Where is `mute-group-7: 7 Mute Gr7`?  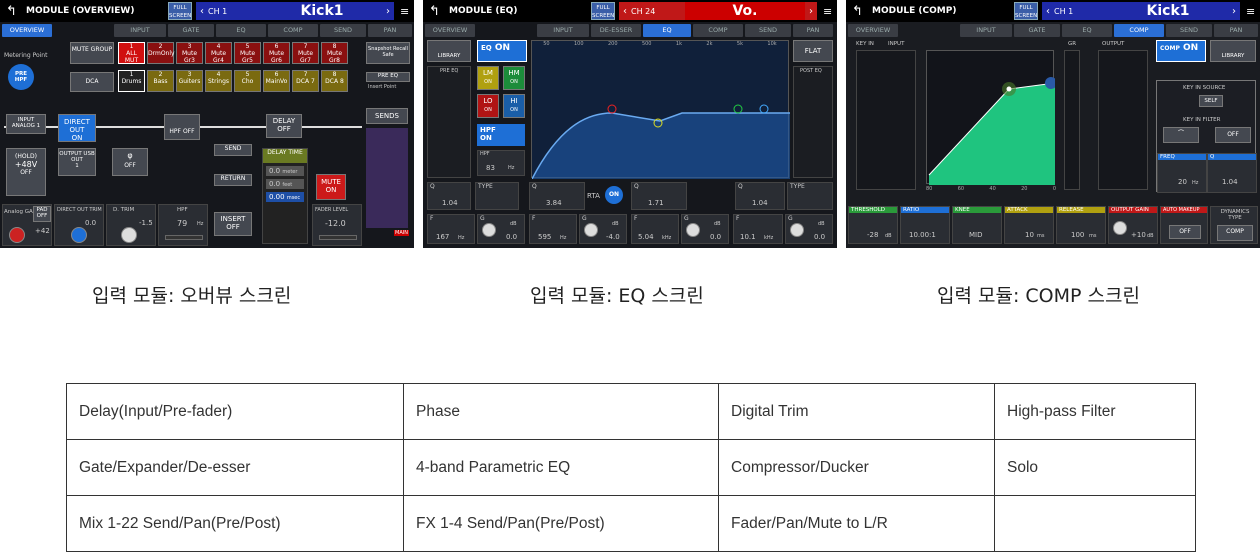
mute-group-7: 7 Mute Gr7 is located at coordinates (305, 53).